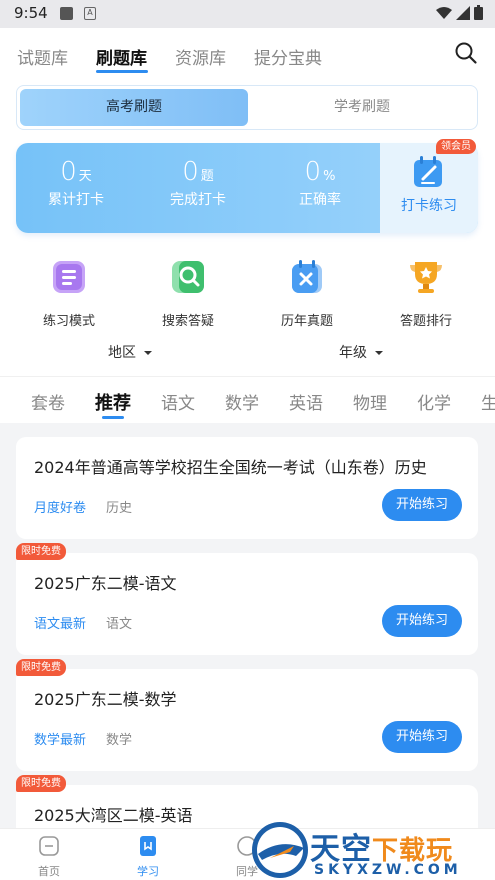  I want to click on past-papers-icon, so click(307, 276).